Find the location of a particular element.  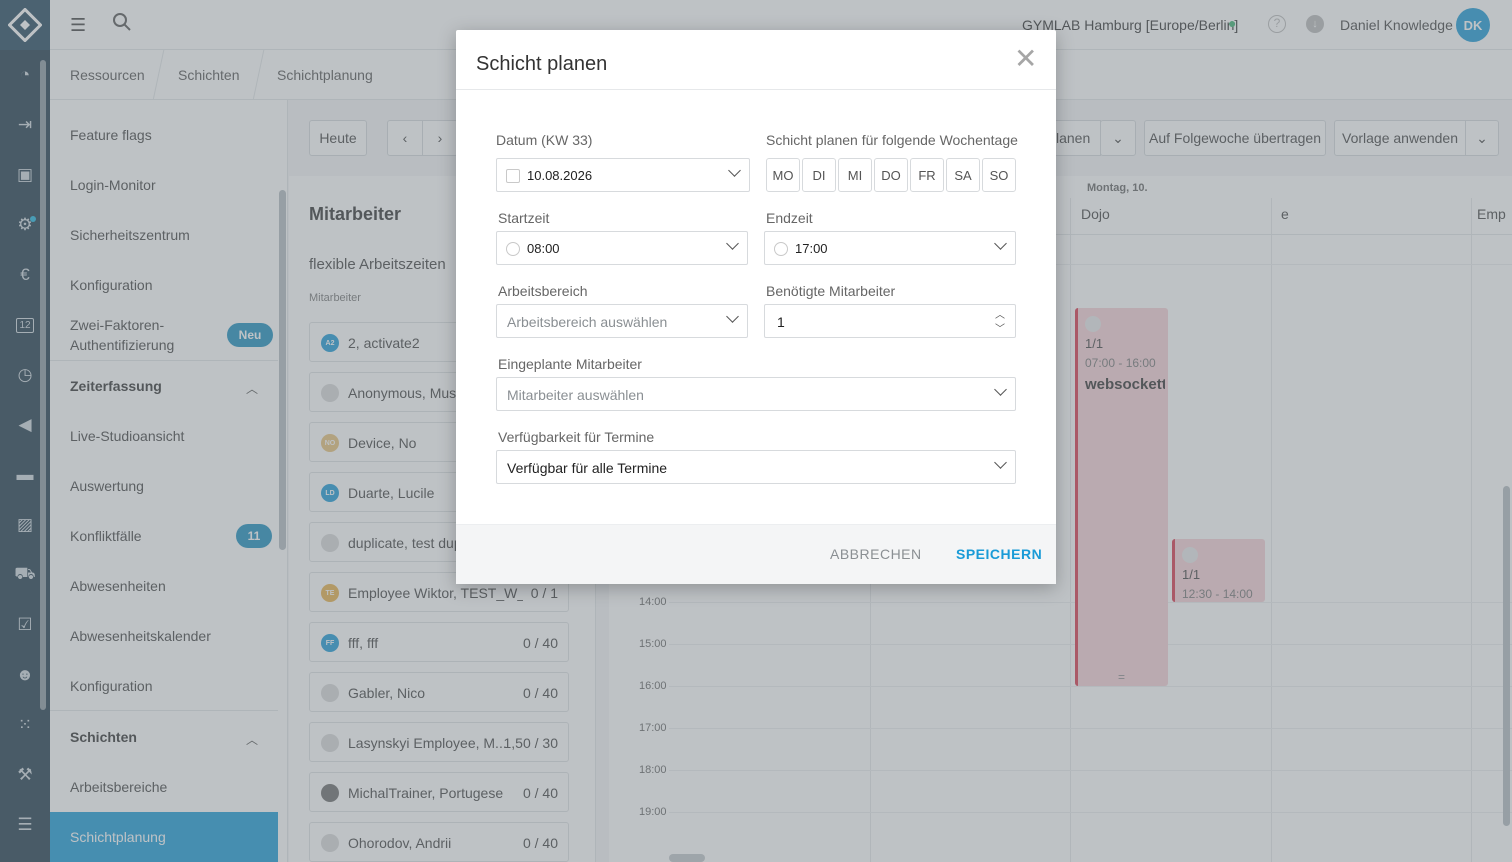

save-button: SPEICHERN is located at coordinates (999, 554).